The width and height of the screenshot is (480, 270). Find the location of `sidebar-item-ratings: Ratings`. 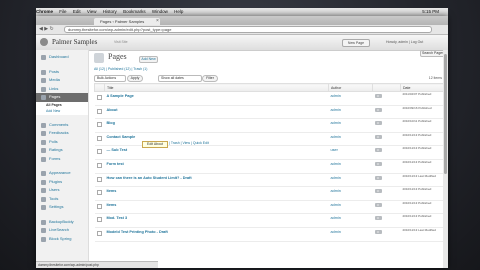

sidebar-item-ratings: Ratings is located at coordinates (62, 150).